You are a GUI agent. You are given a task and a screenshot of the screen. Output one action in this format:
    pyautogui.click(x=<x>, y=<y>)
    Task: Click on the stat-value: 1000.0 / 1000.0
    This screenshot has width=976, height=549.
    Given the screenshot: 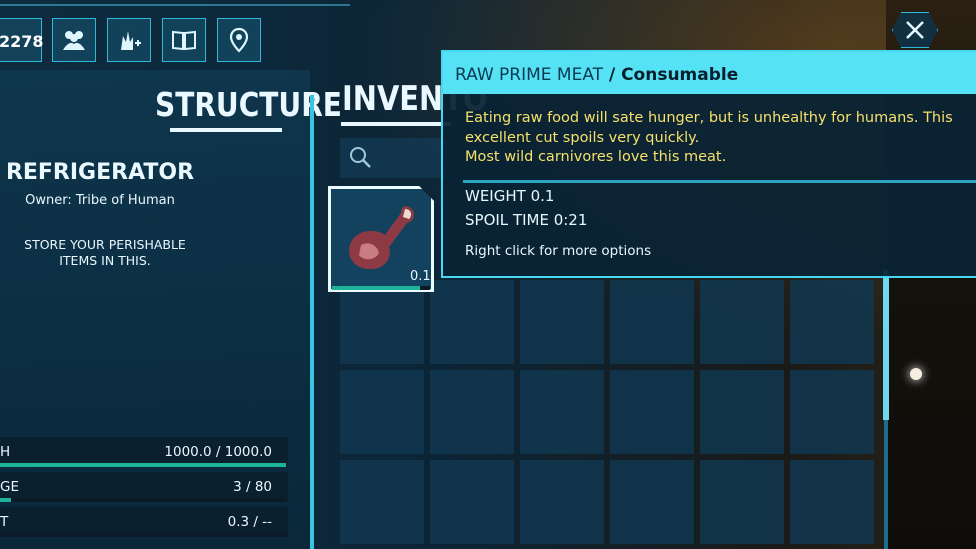 What is the action you would take?
    pyautogui.click(x=218, y=452)
    